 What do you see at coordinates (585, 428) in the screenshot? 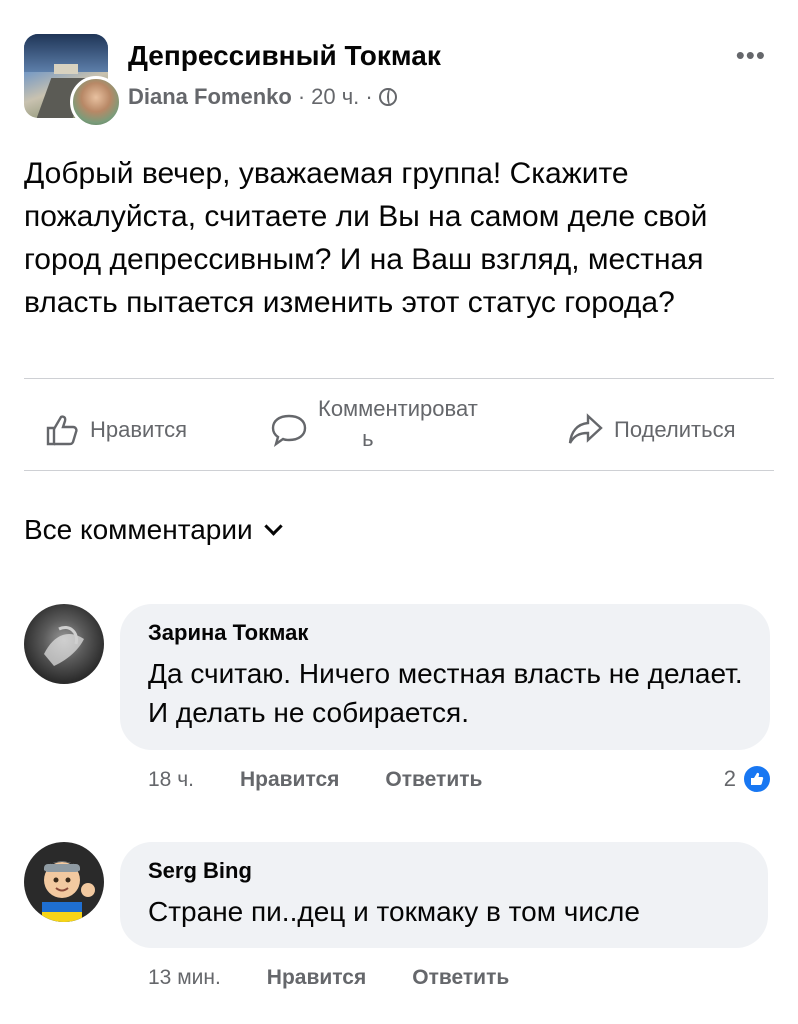
I see `share-icon` at bounding box center [585, 428].